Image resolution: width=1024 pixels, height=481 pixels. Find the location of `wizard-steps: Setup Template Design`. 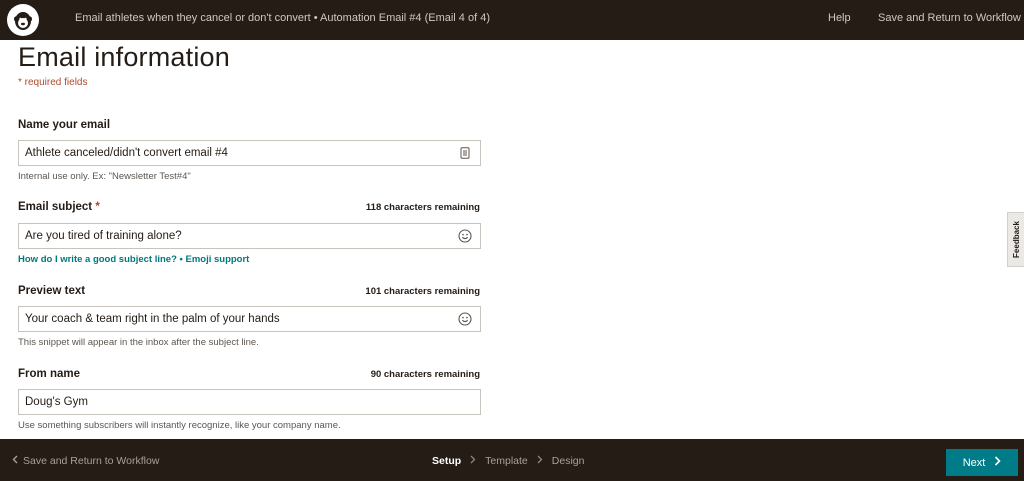

wizard-steps: Setup Template Design is located at coordinates (508, 461).